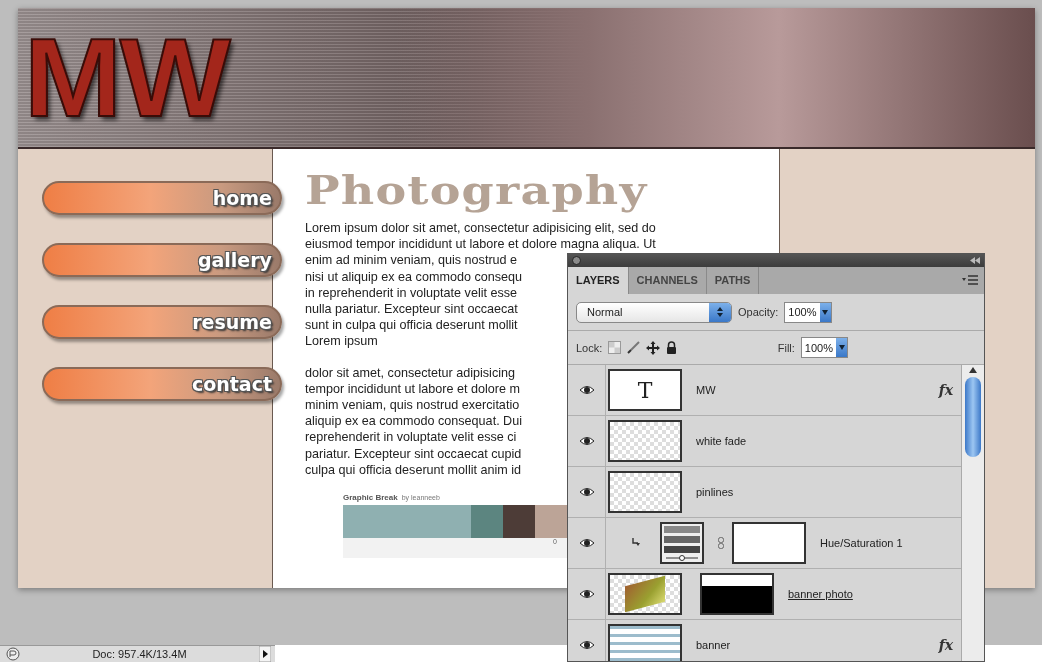 This screenshot has height=662, width=1042. Describe the element at coordinates (733, 280) in the screenshot. I see `panel-tab: PATHS` at that location.